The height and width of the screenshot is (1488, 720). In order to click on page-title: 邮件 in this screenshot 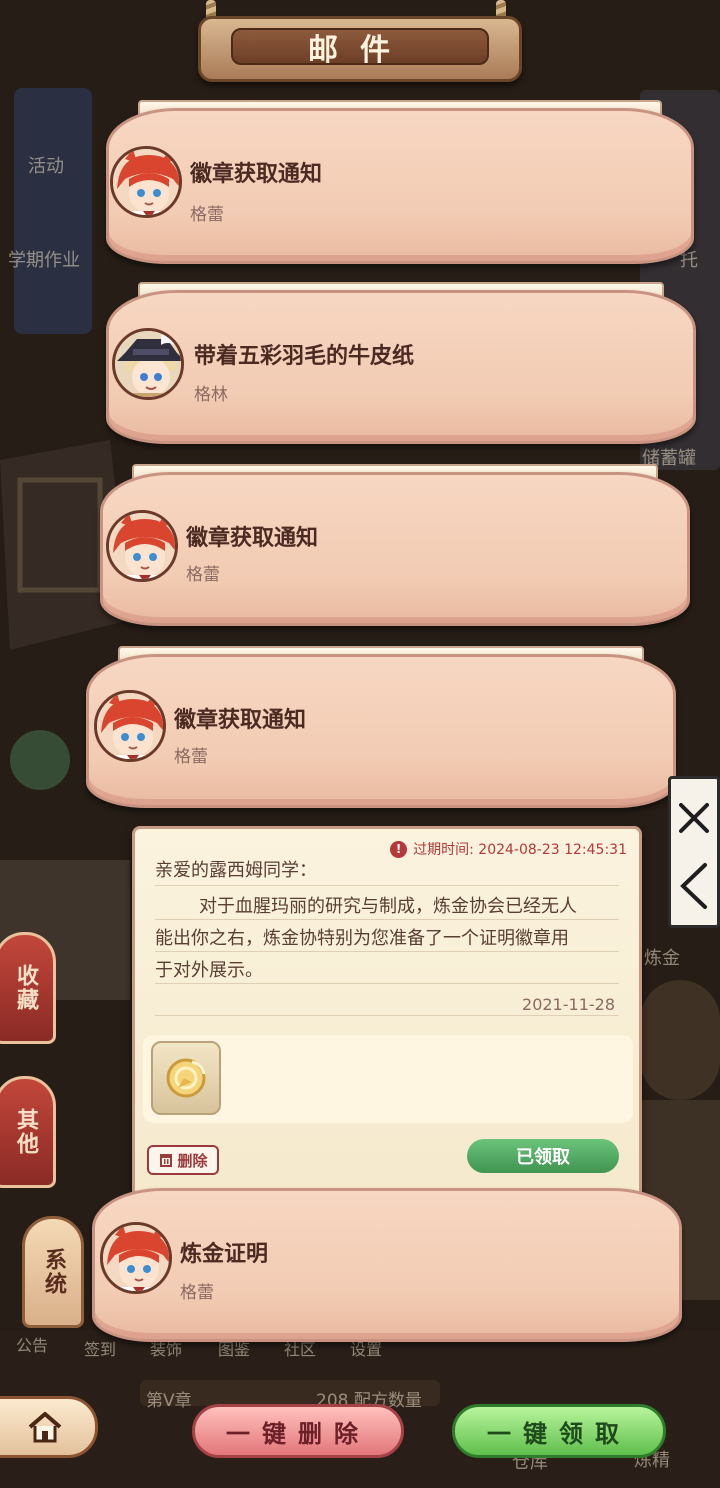, I will do `click(360, 48)`.